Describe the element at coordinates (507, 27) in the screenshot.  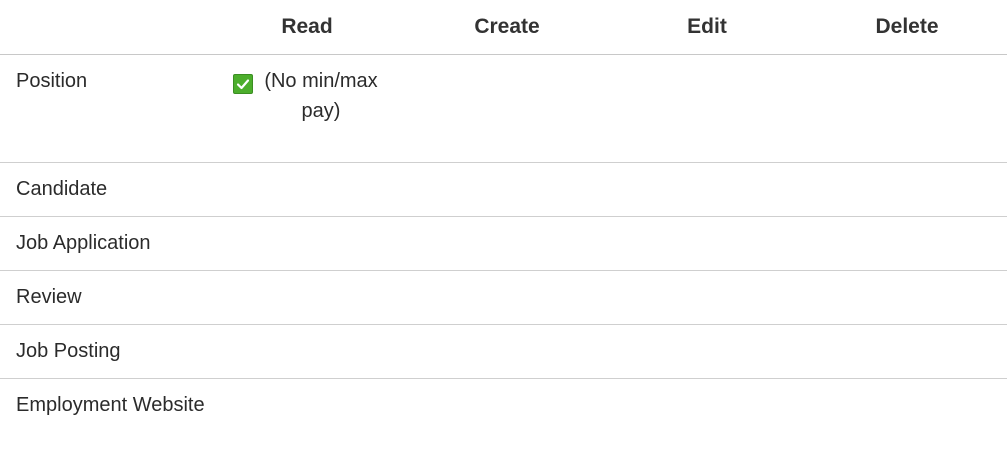
I see `header-create: Create` at that location.